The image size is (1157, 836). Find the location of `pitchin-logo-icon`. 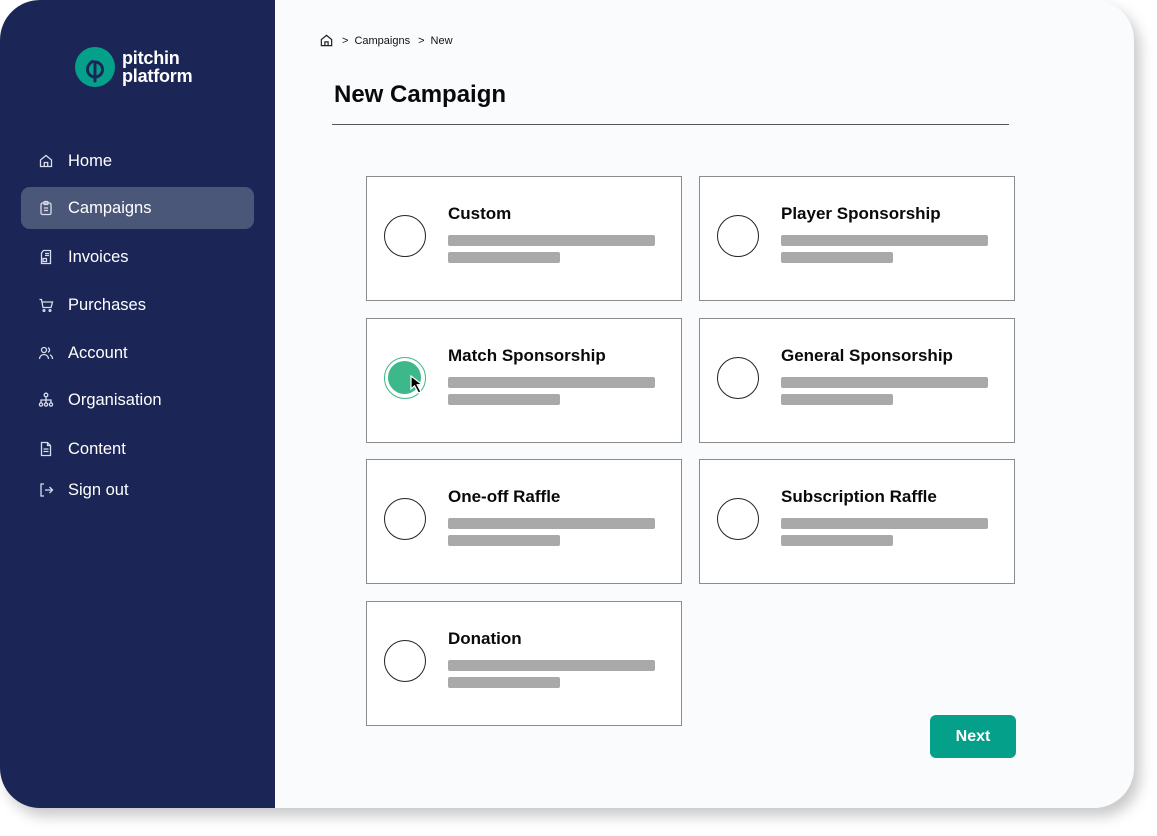

pitchin-logo-icon is located at coordinates (95, 67).